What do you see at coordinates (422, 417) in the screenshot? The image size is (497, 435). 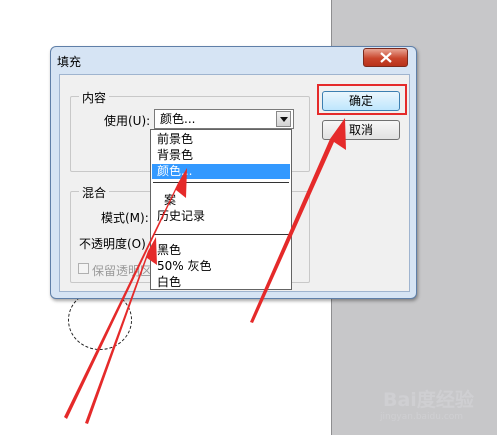 I see `watermark-url: jingyan.baidu.com` at bounding box center [422, 417].